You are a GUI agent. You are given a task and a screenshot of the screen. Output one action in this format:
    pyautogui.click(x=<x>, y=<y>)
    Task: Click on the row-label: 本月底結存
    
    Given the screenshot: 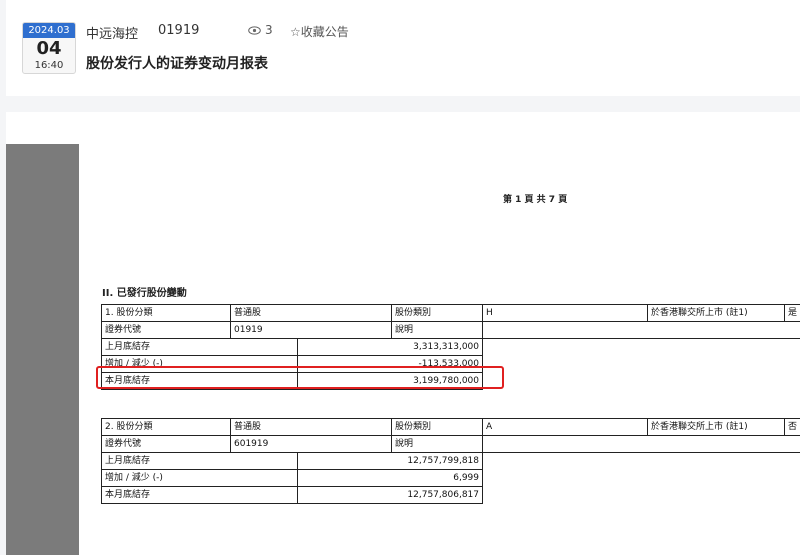 What is the action you would take?
    pyautogui.click(x=199, y=495)
    